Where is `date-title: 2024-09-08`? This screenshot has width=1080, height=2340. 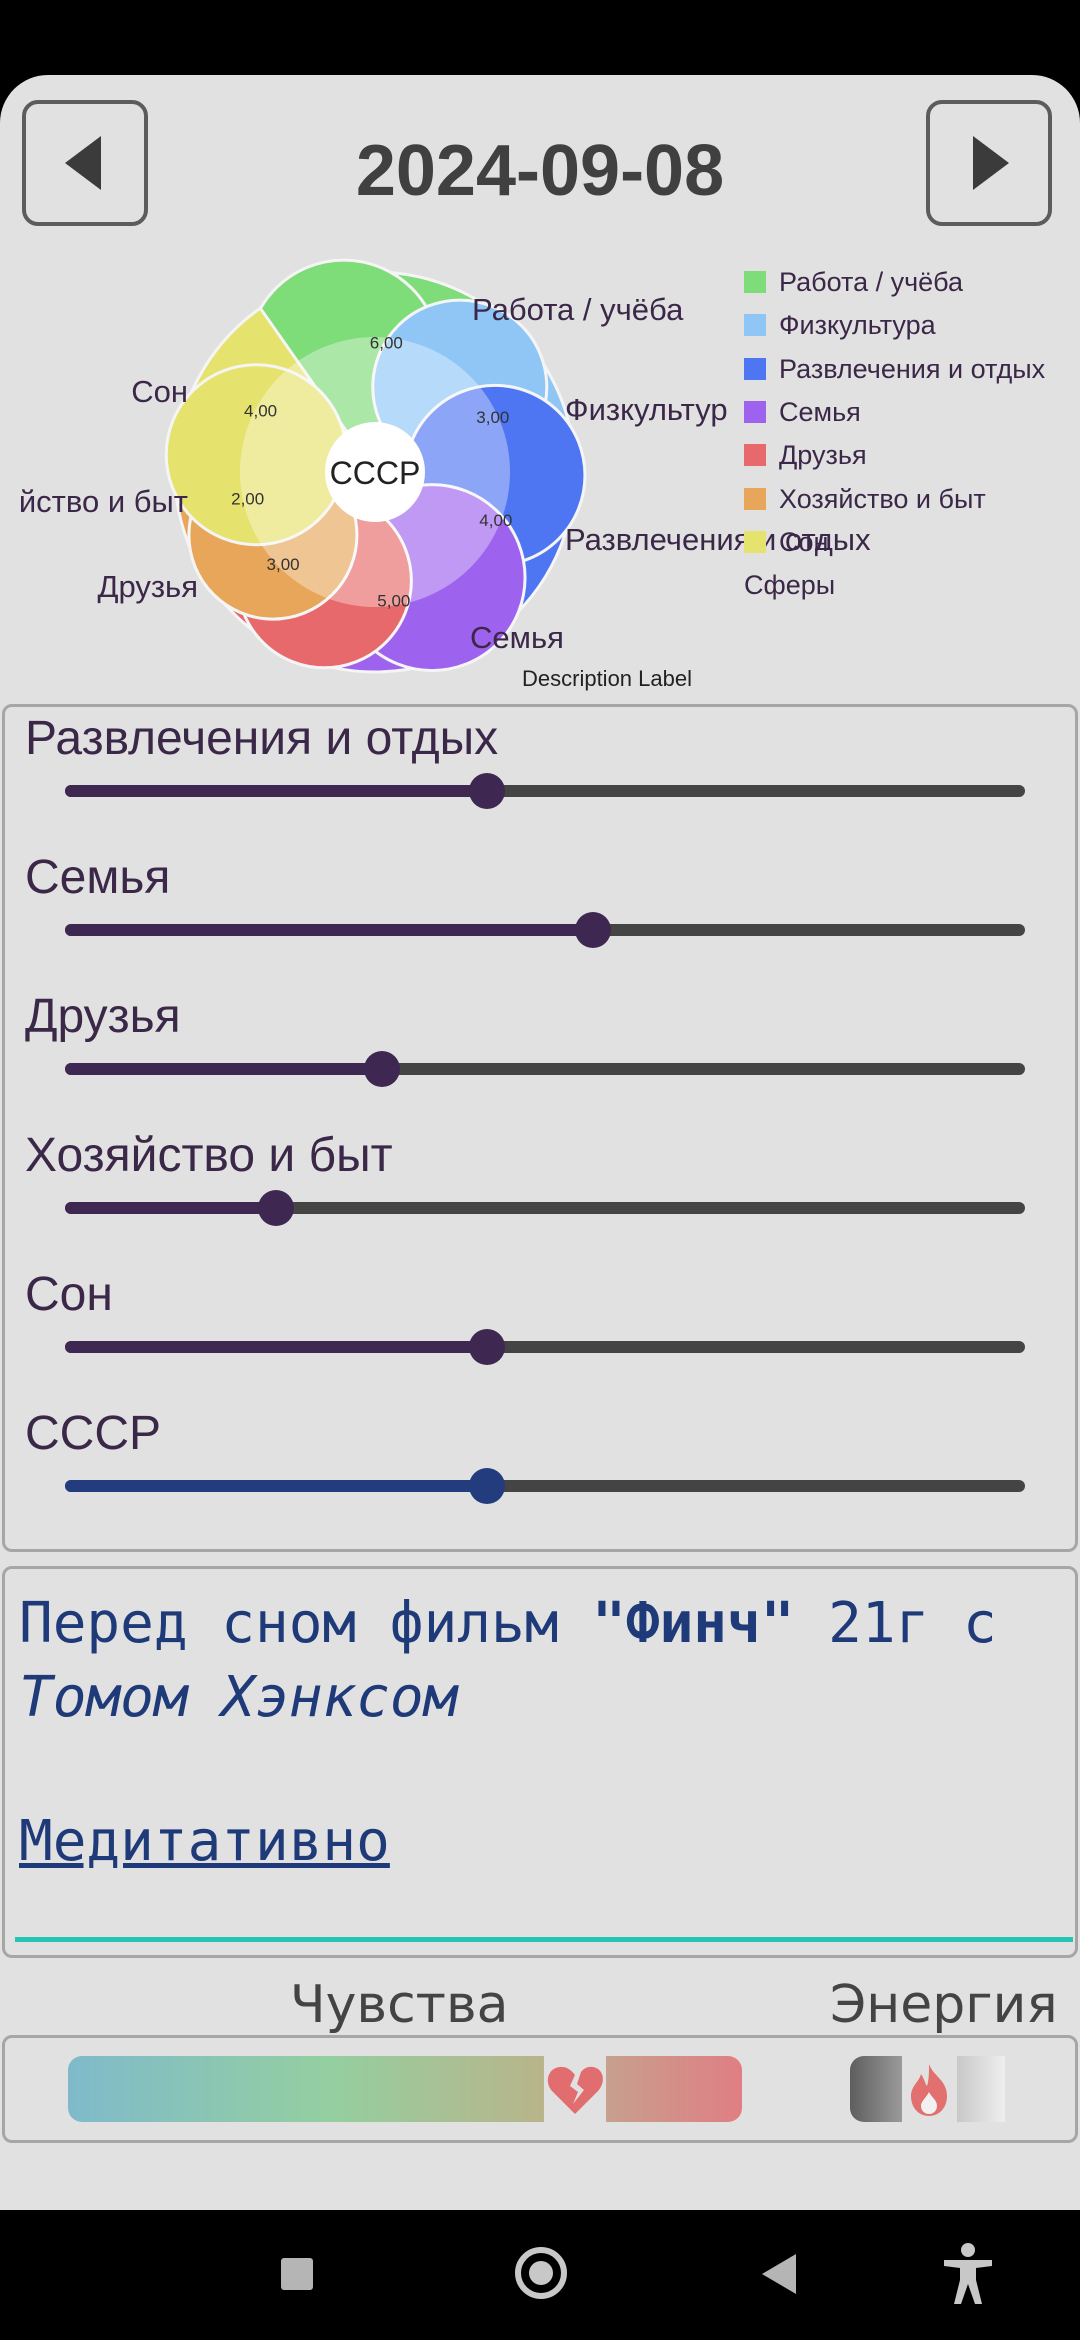
date-title: 2024-09-08 is located at coordinates (540, 171).